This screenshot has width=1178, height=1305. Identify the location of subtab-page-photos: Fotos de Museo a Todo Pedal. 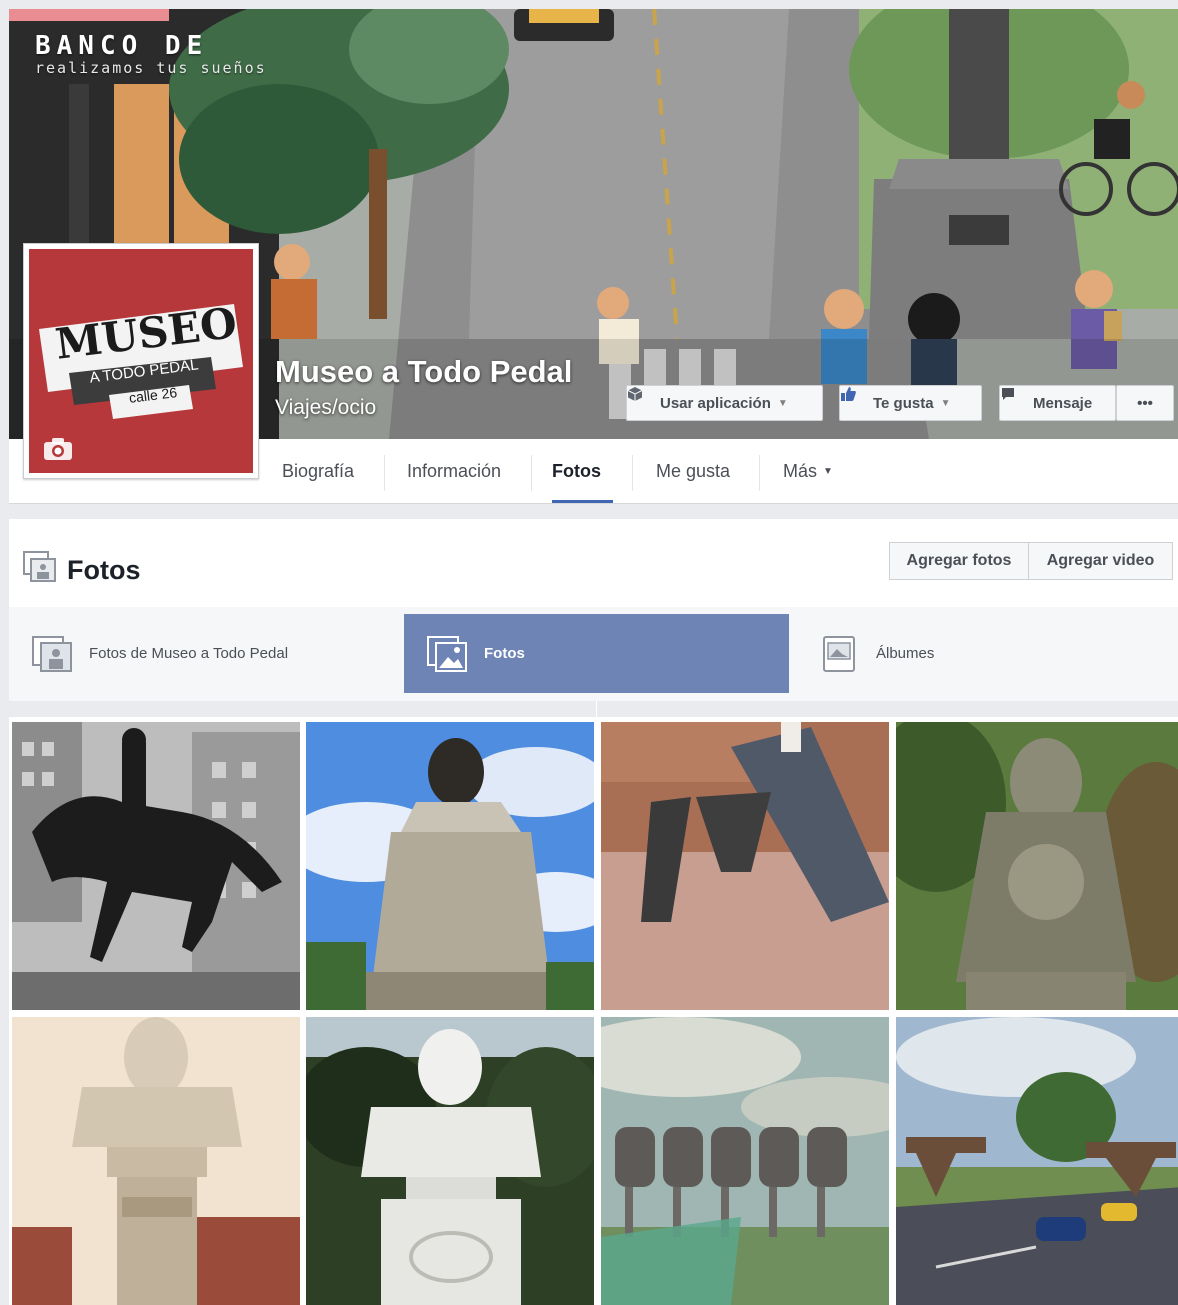
(203, 653).